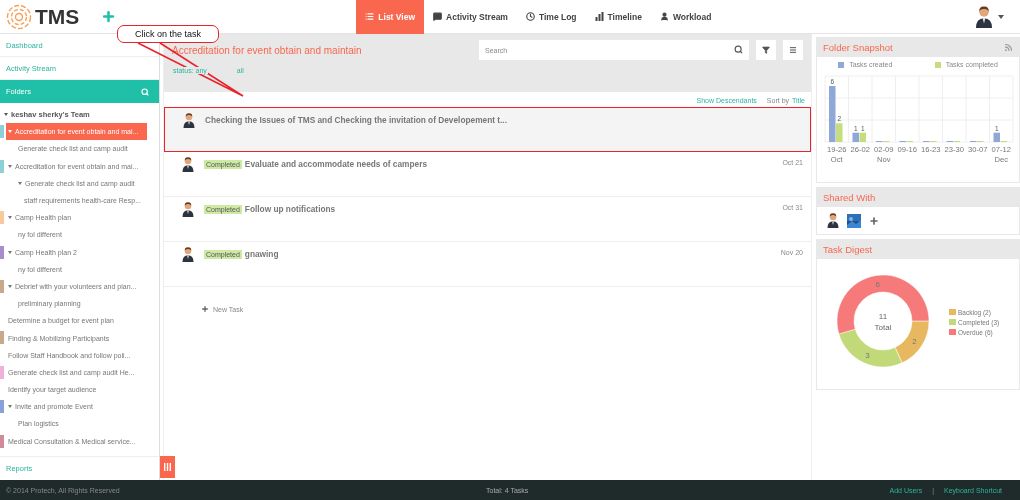 The height and width of the screenshot is (500, 1020). What do you see at coordinates (290, 209) in the screenshot?
I see `task-title: Follow up notifications` at bounding box center [290, 209].